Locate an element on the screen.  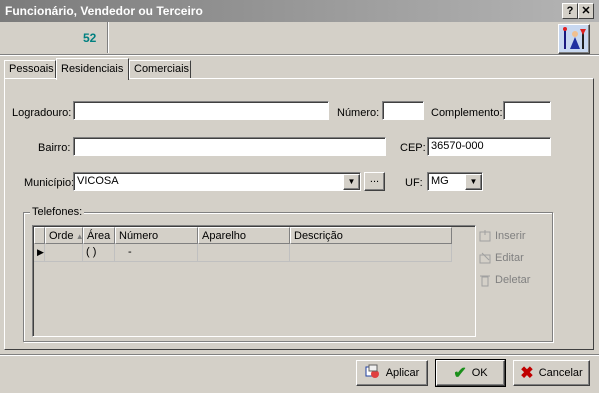
delete-label: Deletar is located at coordinates (513, 279).